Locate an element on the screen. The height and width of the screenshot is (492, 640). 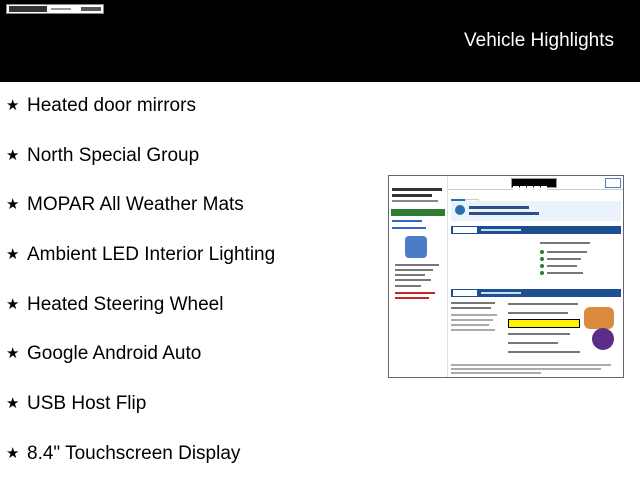
list-item: ★ MOPAR All Weather Mats is located at coordinates (140, 218).